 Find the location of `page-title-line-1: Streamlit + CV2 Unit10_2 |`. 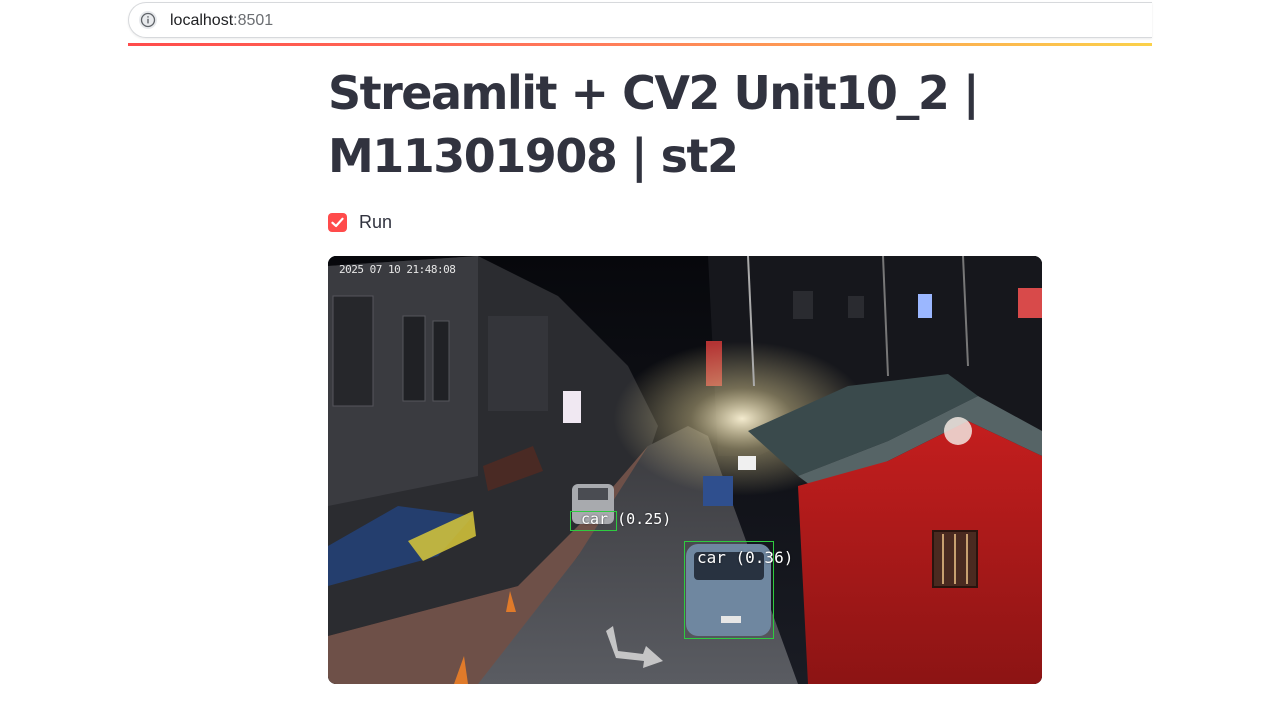

page-title-line-1: Streamlit + CV2 Unit10_2 | is located at coordinates (654, 93).